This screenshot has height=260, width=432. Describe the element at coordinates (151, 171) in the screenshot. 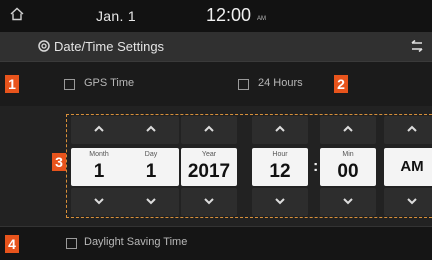

I see `day-number: 1` at that location.